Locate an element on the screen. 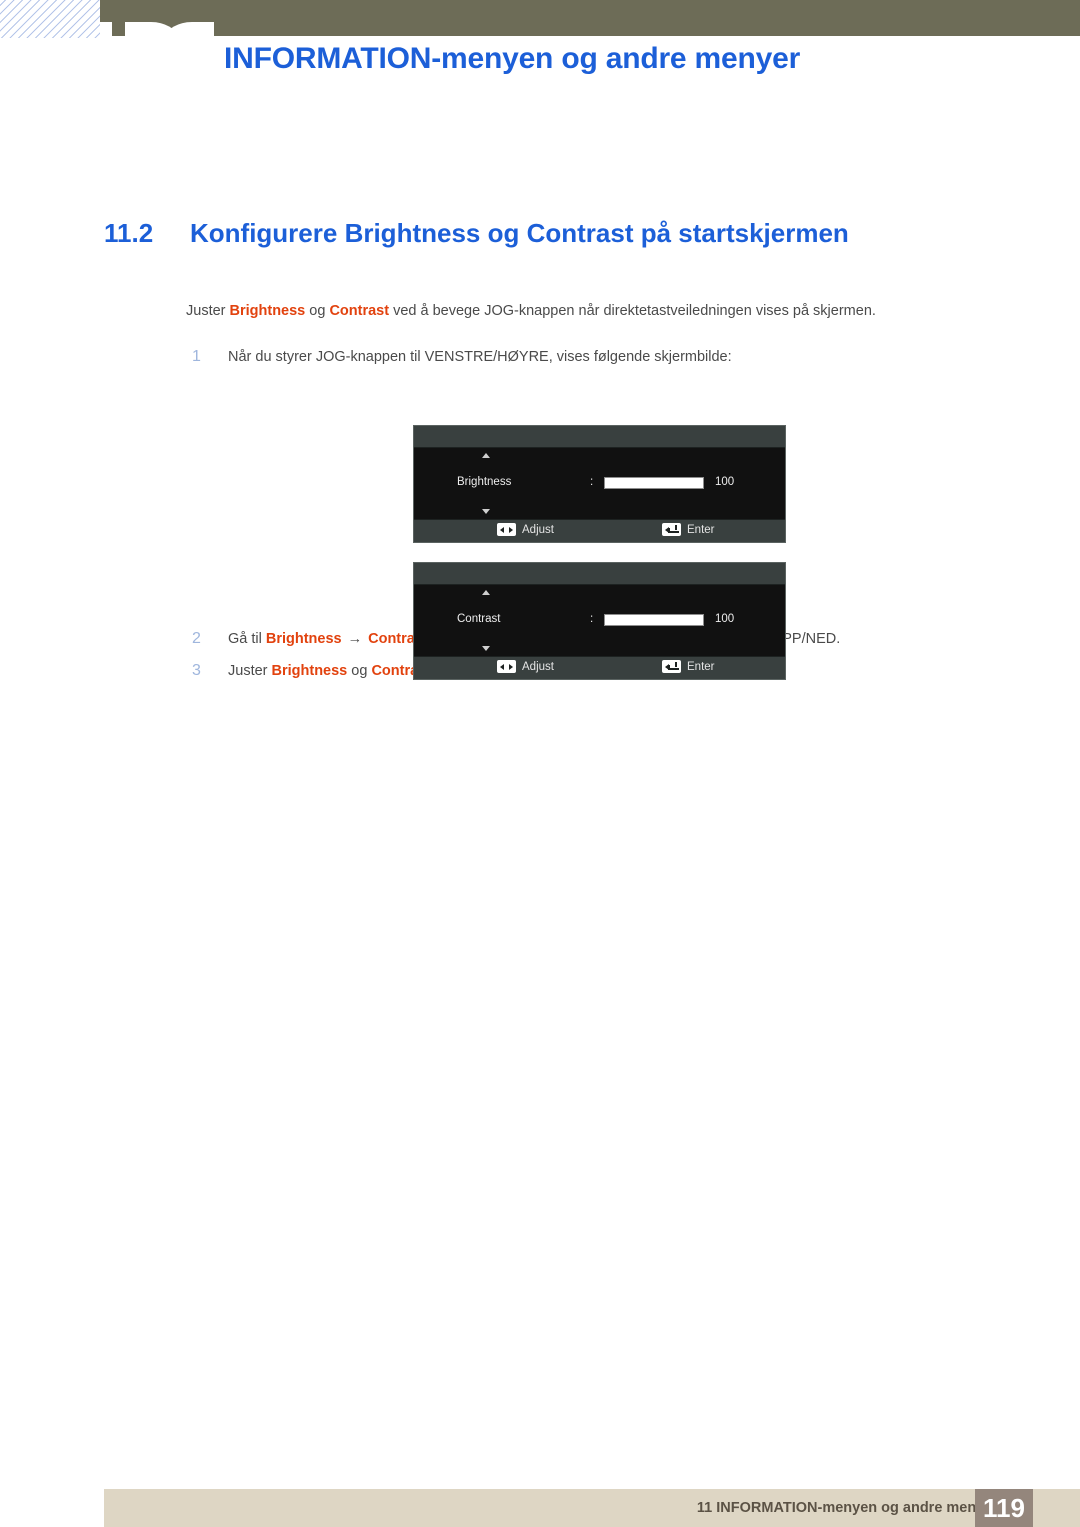  step-text-b: og is located at coordinates (359, 671).